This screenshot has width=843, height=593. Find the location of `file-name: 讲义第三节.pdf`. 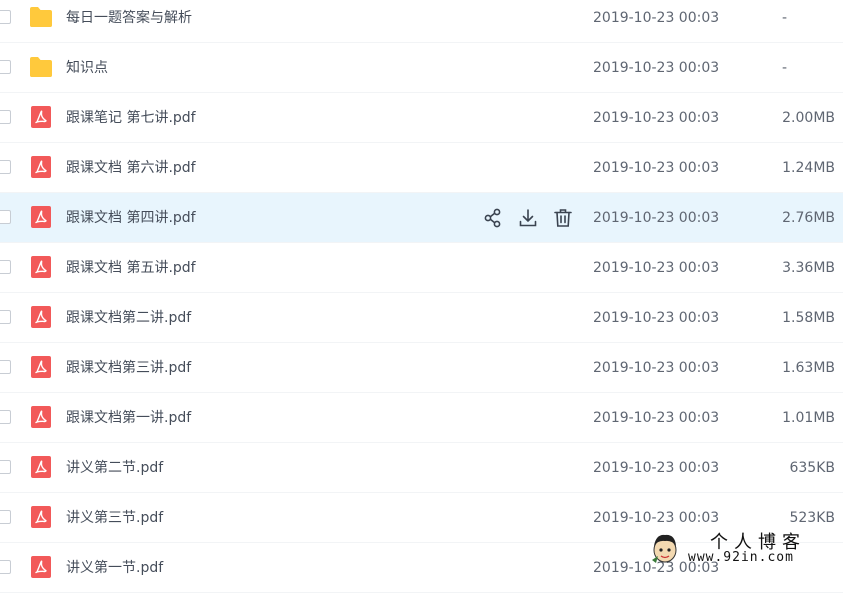

file-name: 讲义第三节.pdf is located at coordinates (114, 518).